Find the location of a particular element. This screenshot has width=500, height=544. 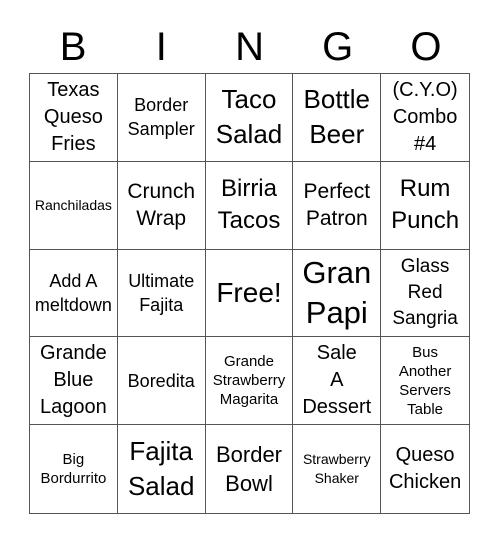

bingo-cell: Big Bordurrito is located at coordinates (74, 469).